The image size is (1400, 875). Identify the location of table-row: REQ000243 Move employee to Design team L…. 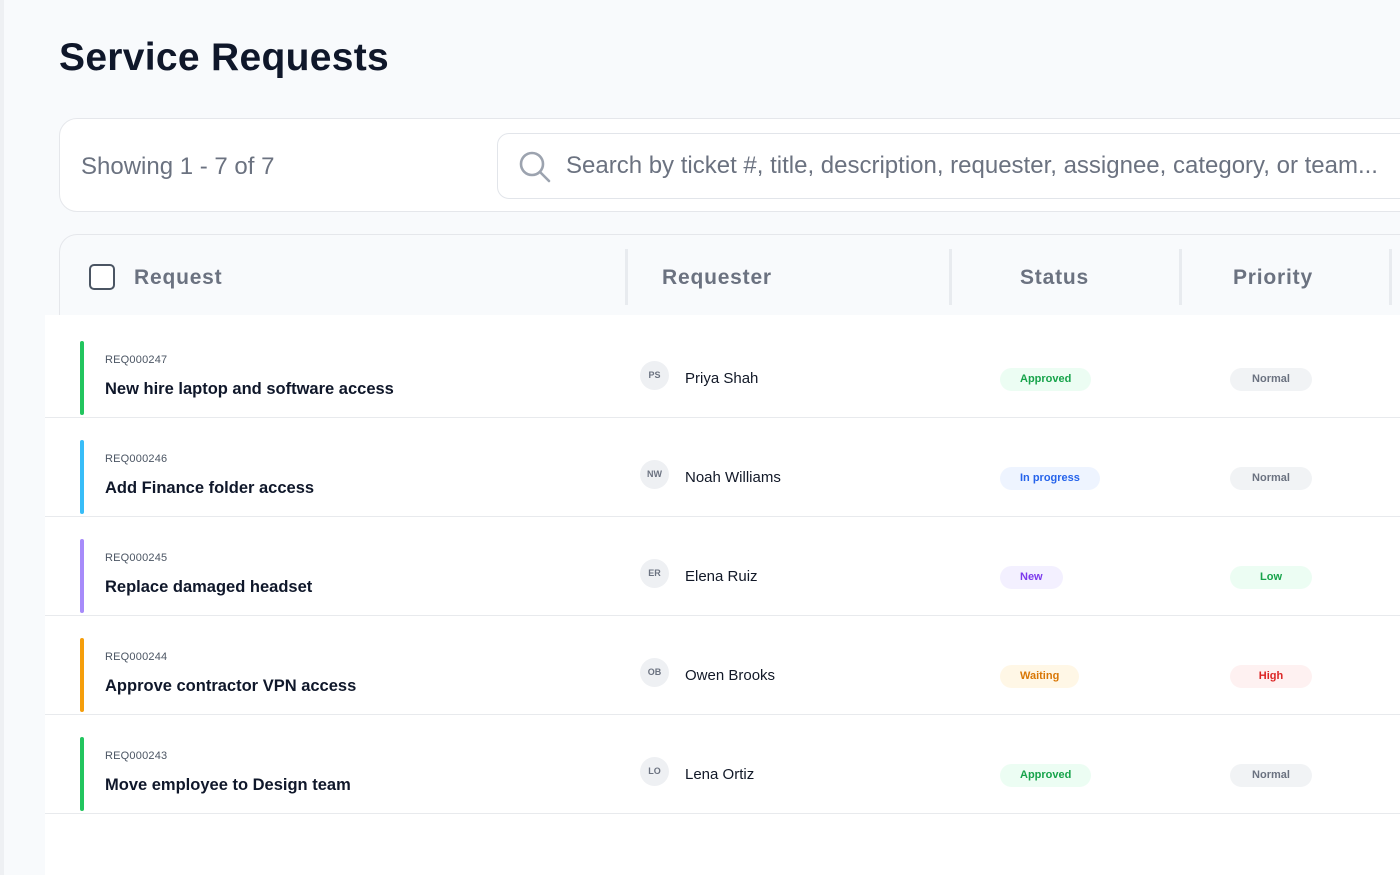
(722, 764).